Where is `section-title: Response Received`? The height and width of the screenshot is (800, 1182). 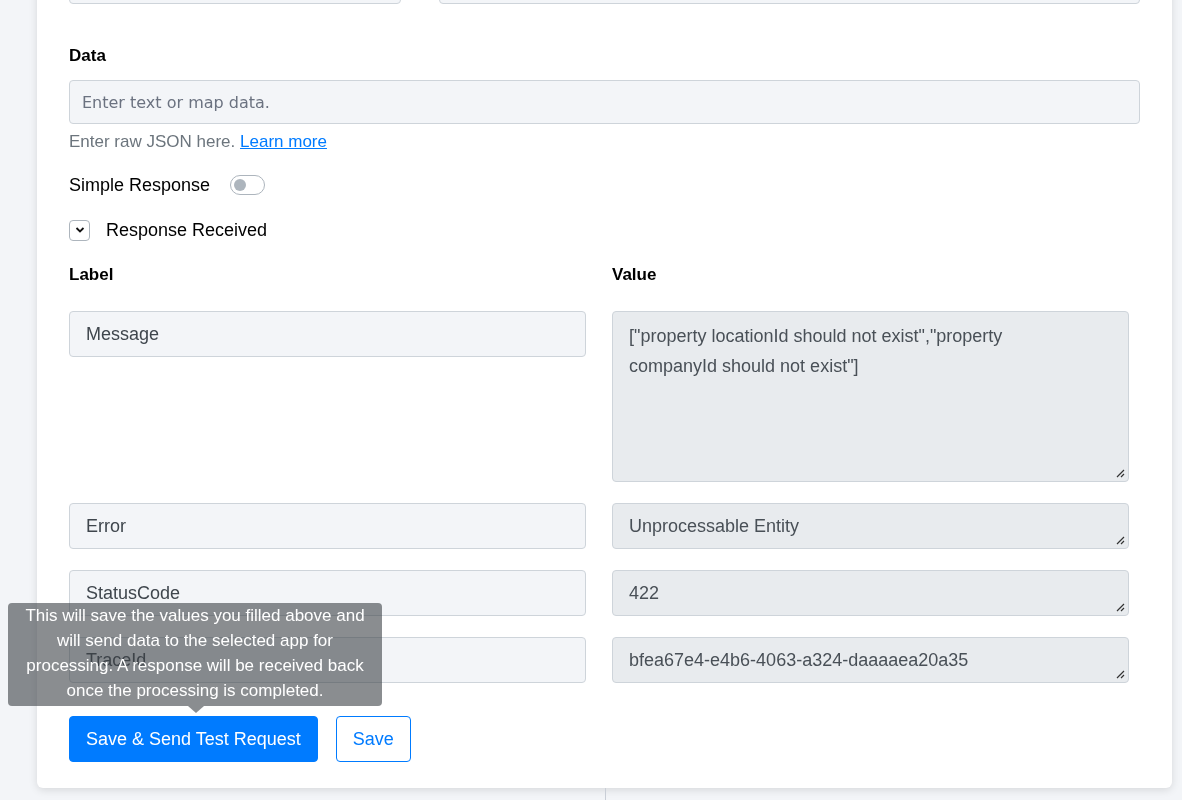 section-title: Response Received is located at coordinates (187, 230).